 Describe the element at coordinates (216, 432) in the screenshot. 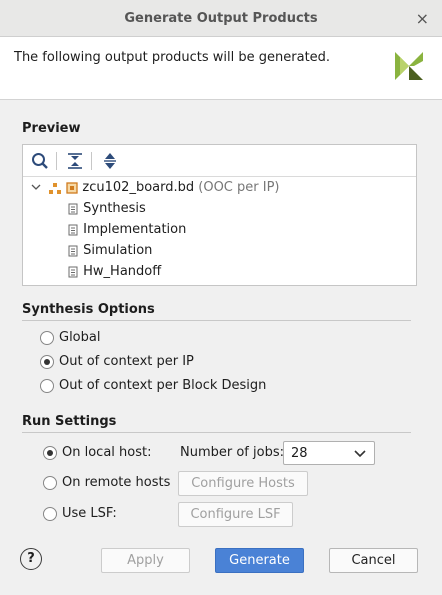

I see `run-settings-divider` at that location.